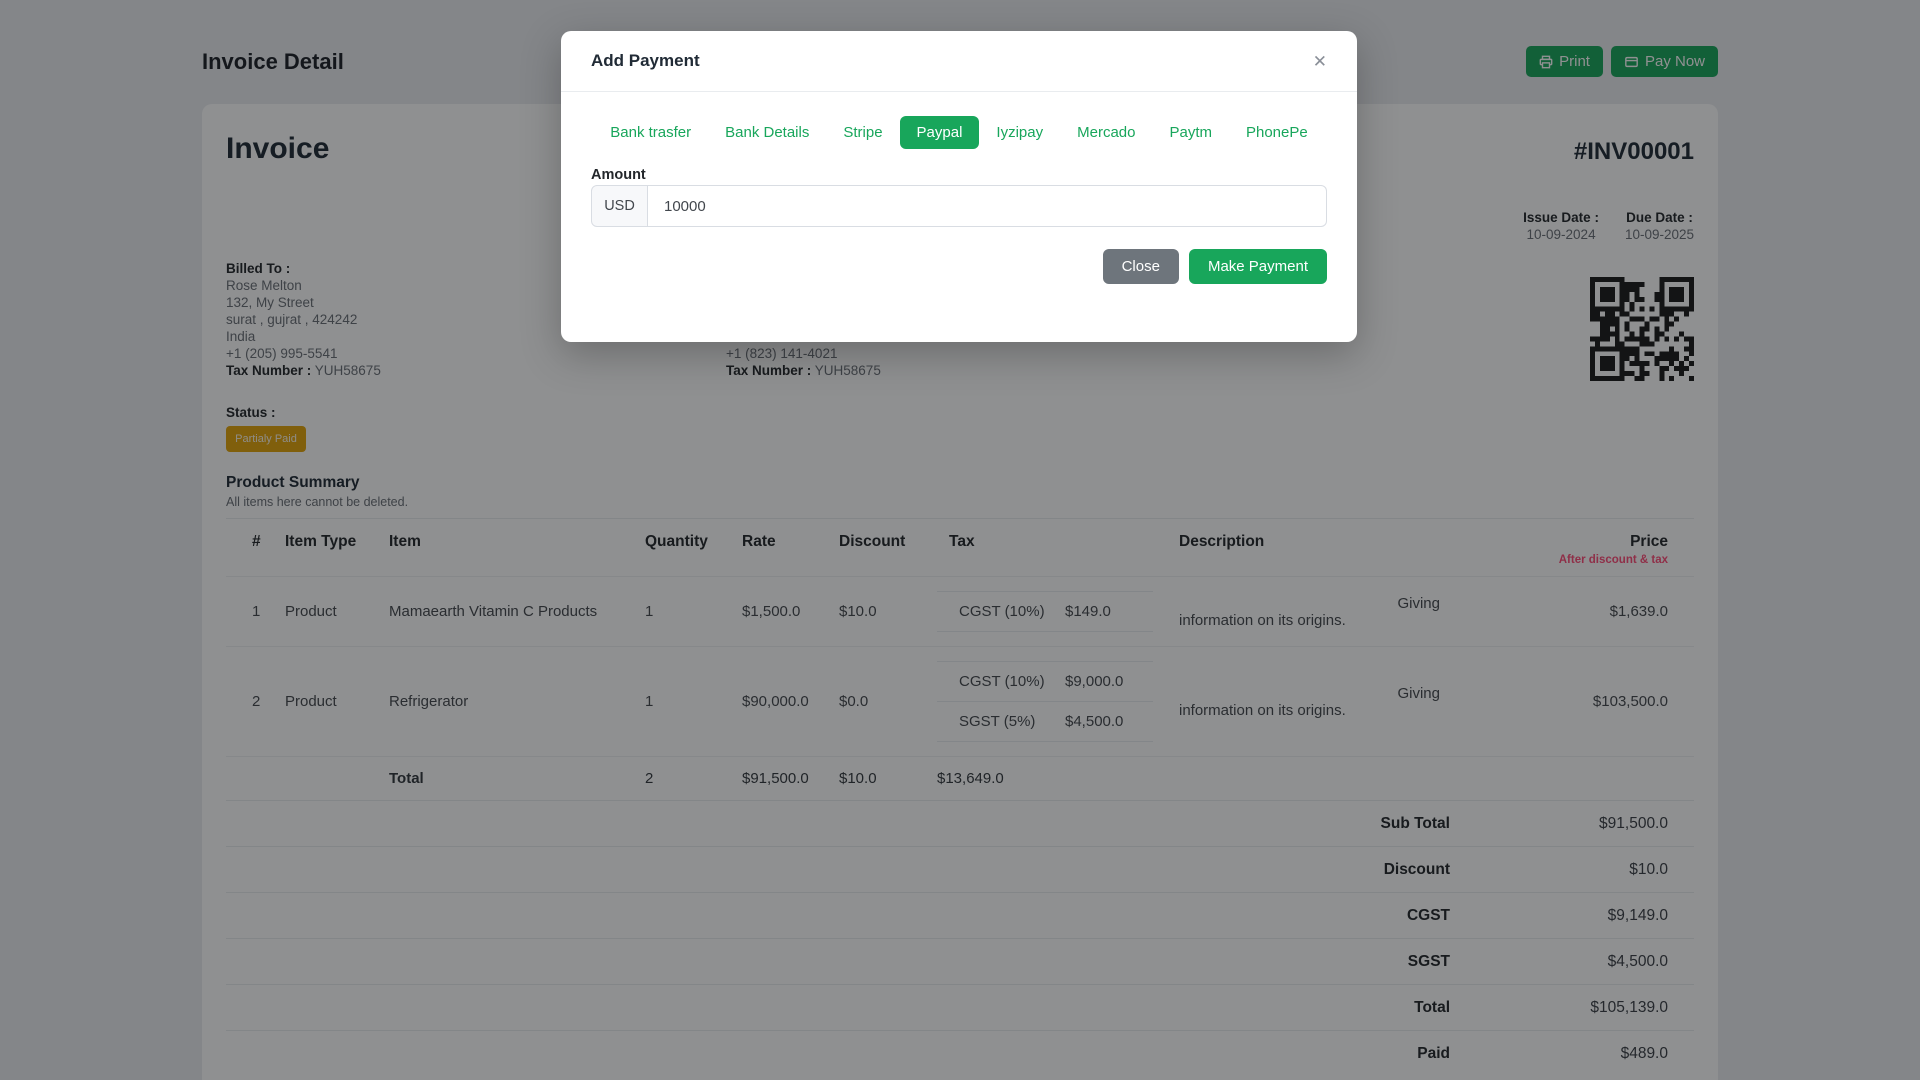 The width and height of the screenshot is (1920, 1080). What do you see at coordinates (1140, 266) in the screenshot?
I see `close-button: Close` at bounding box center [1140, 266].